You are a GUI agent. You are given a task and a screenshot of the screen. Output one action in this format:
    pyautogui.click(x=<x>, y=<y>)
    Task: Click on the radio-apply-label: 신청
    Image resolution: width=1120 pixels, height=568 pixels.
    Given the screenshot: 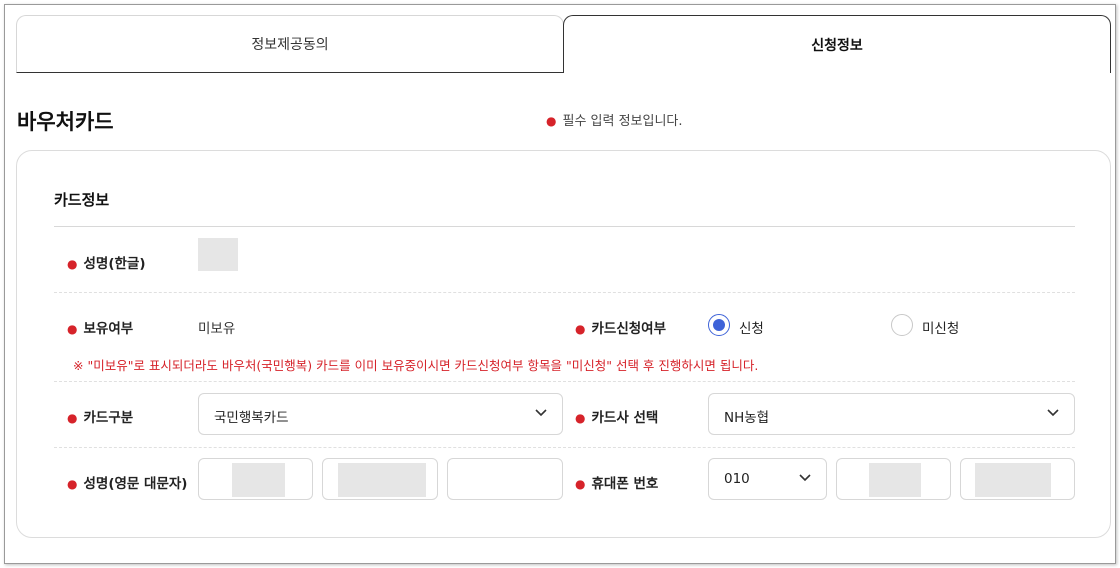 What is the action you would take?
    pyautogui.click(x=751, y=327)
    